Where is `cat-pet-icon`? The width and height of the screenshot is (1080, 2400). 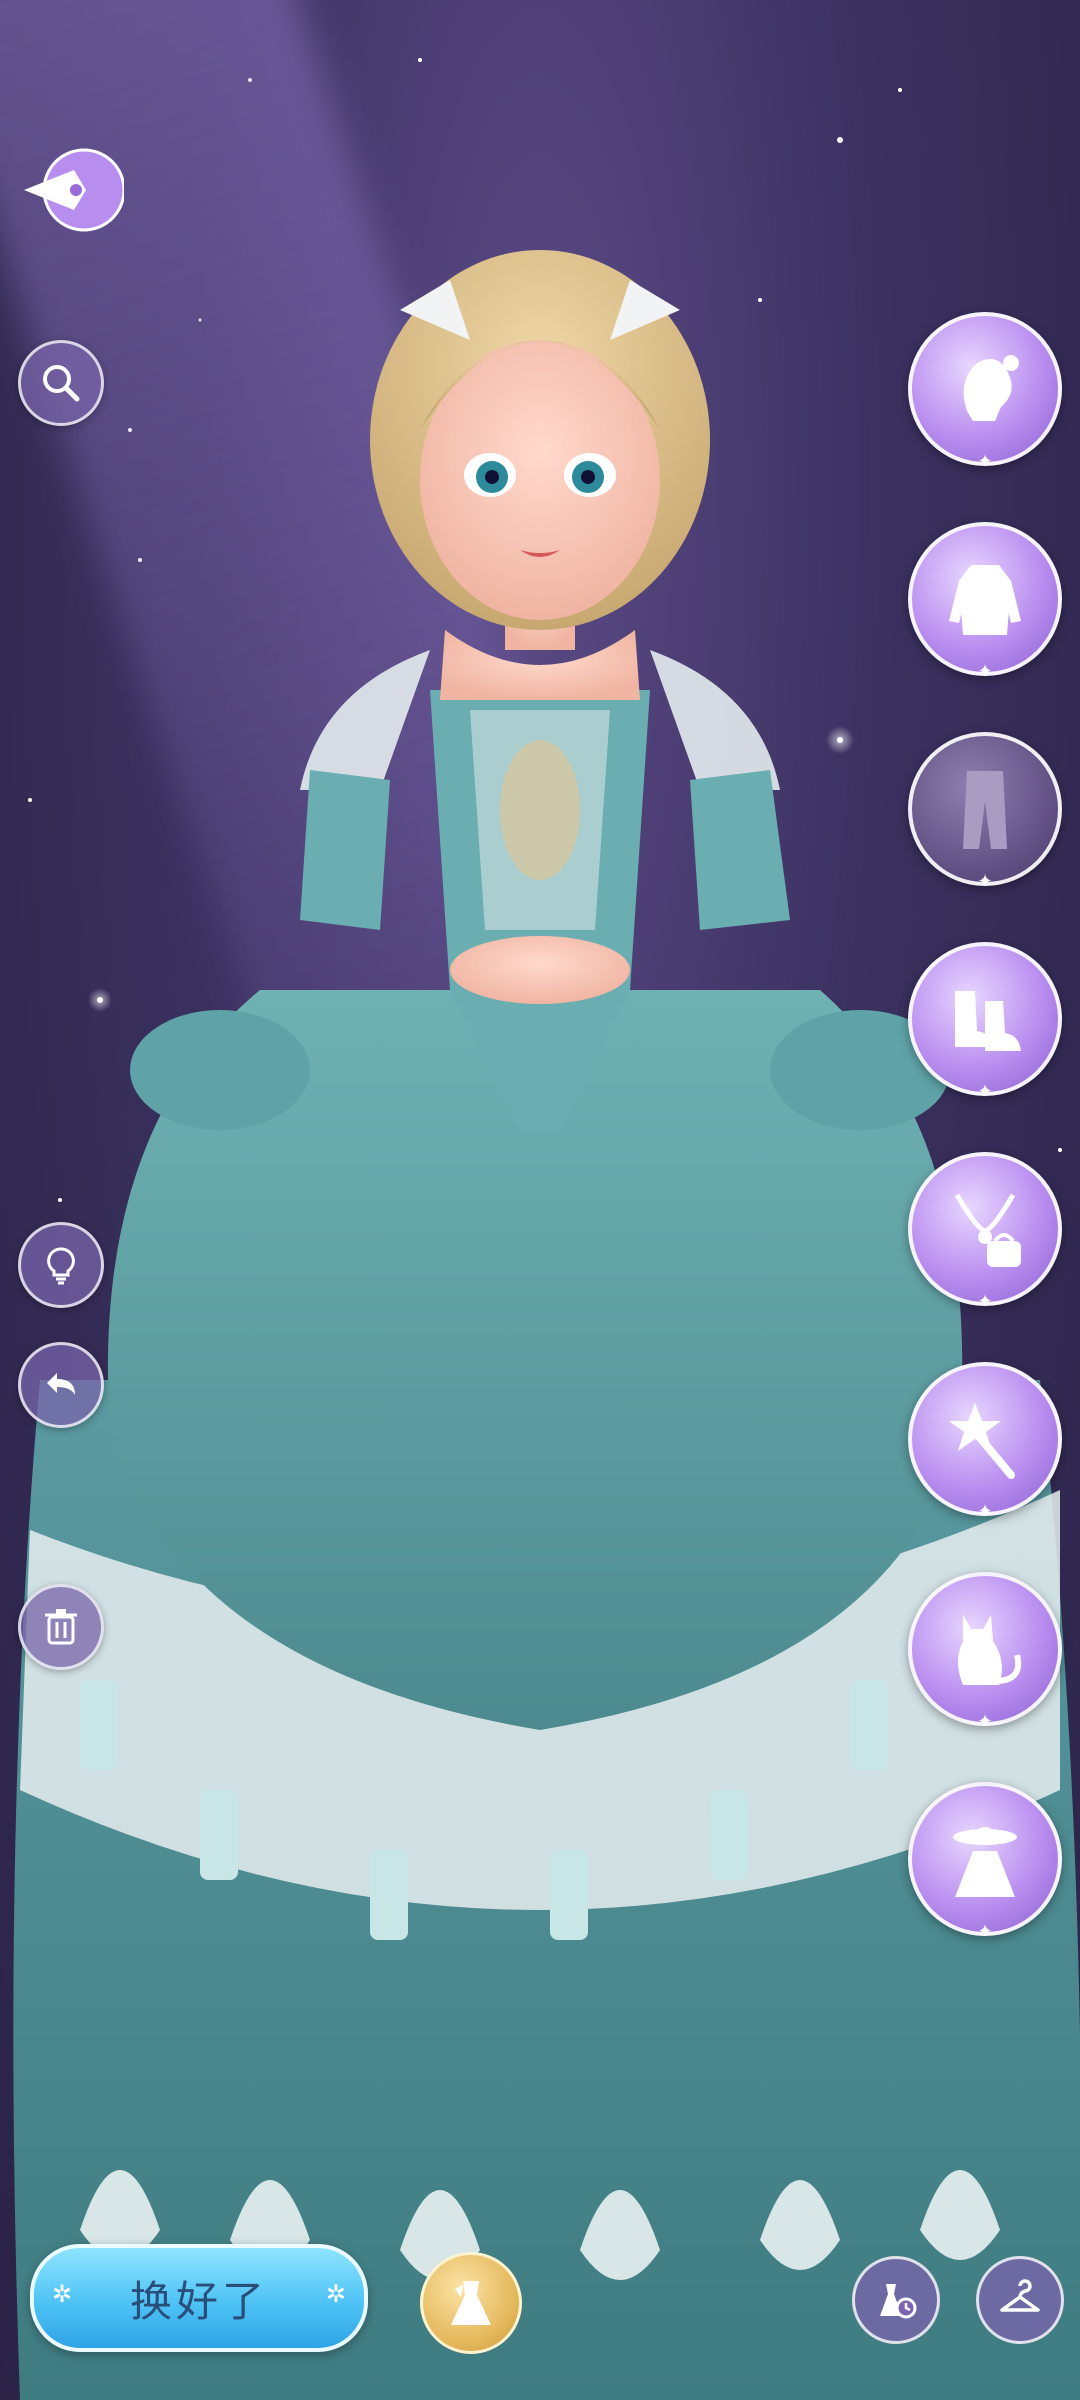 cat-pet-icon is located at coordinates (990, 1650).